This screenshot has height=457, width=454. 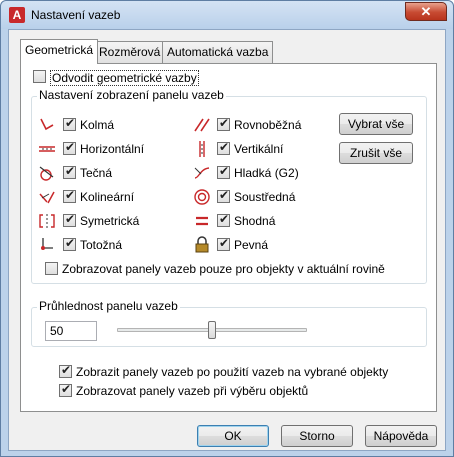 What do you see at coordinates (426, 11) in the screenshot?
I see `close-button: ✕` at bounding box center [426, 11].